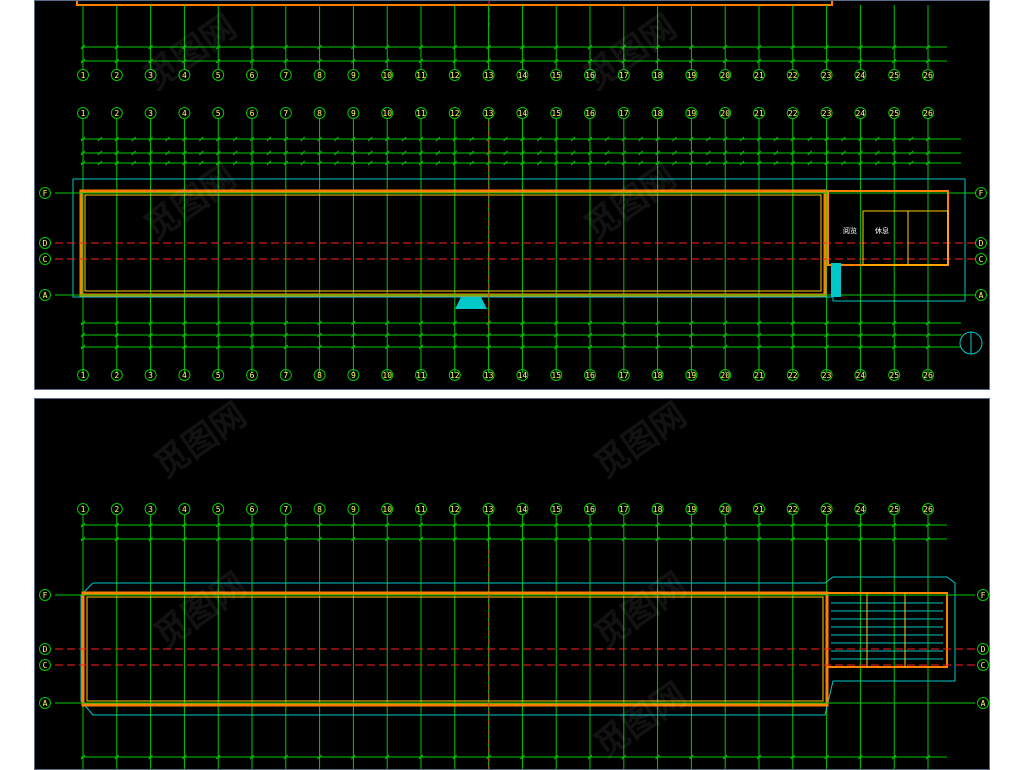 The width and height of the screenshot is (1024, 770). What do you see at coordinates (885, 238) in the screenshot?
I see `annex-room` at bounding box center [885, 238].